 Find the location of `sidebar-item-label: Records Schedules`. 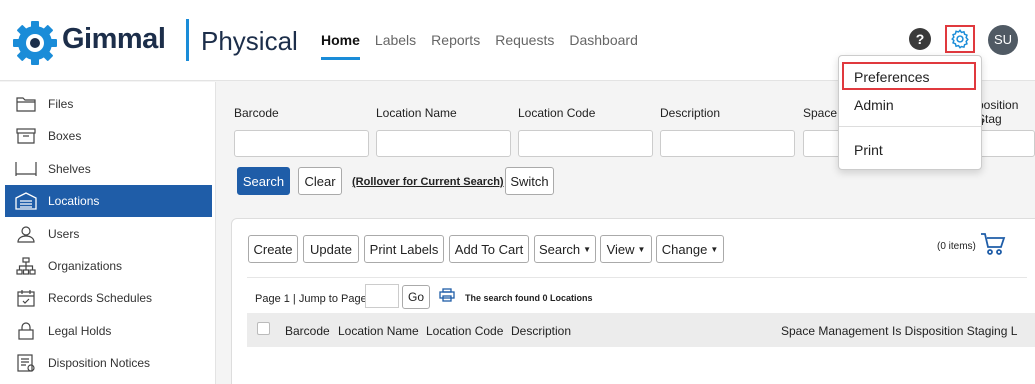

sidebar-item-label: Records Schedules is located at coordinates (100, 298).